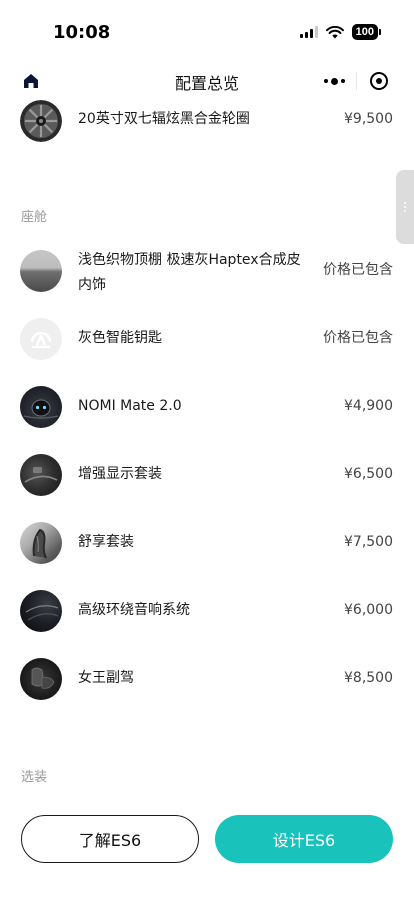  Describe the element at coordinates (110, 839) in the screenshot. I see `learn-es6-button: 了解ES6` at that location.